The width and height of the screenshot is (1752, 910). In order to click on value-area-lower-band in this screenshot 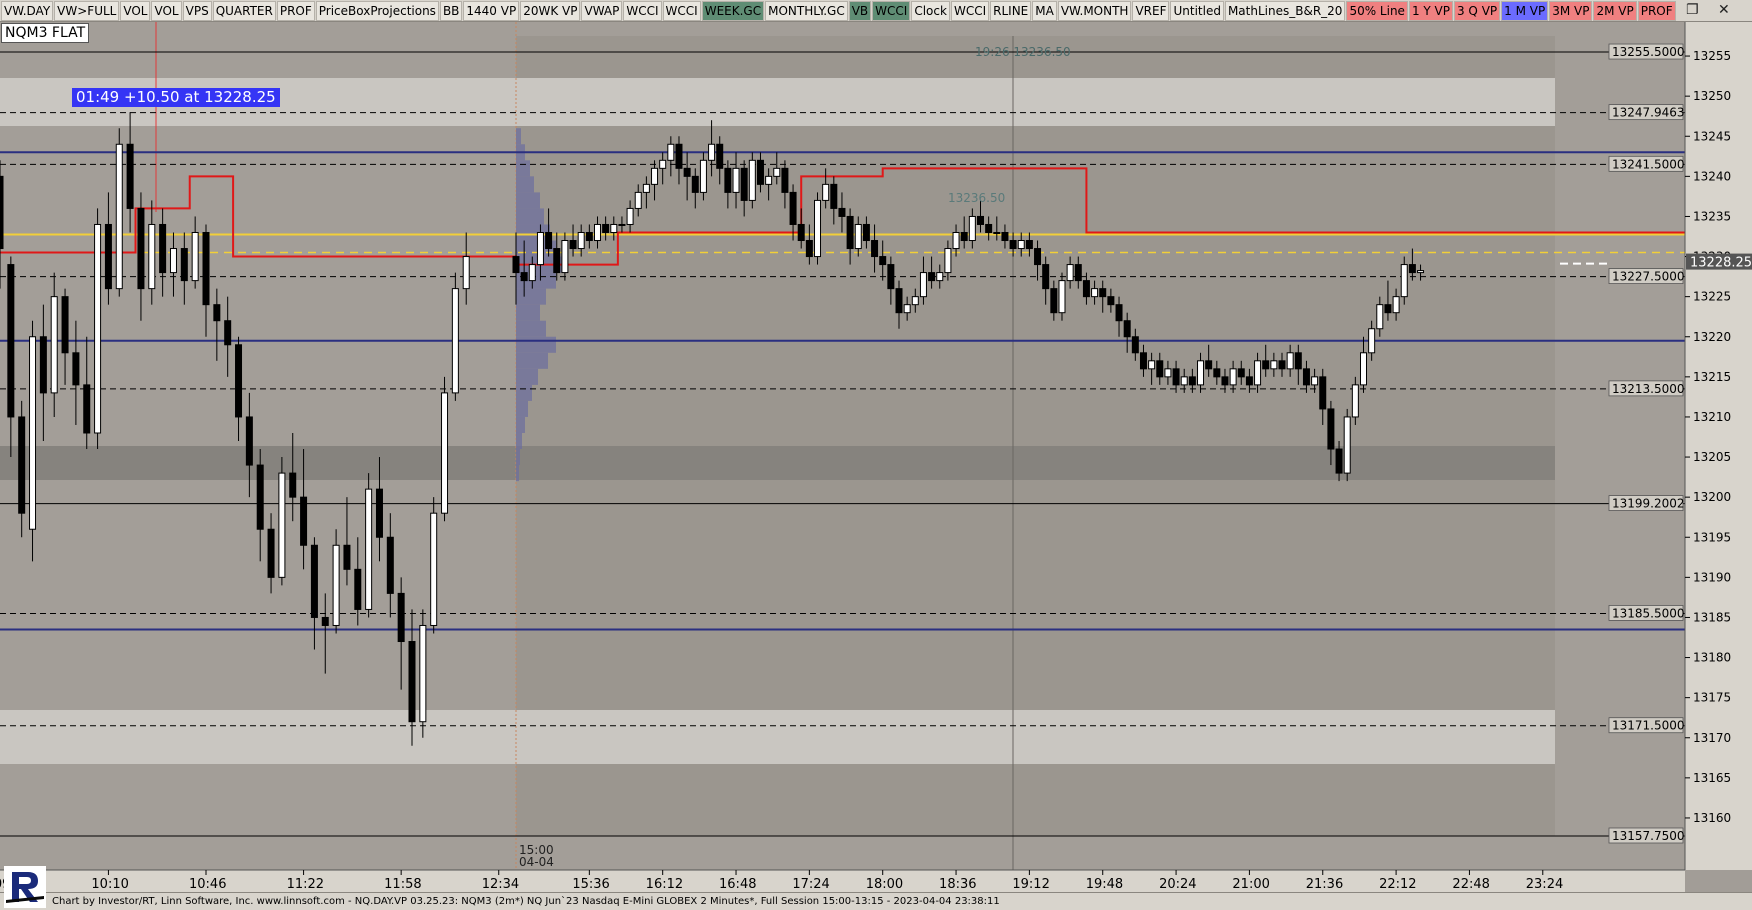, I will do `click(777, 737)`.